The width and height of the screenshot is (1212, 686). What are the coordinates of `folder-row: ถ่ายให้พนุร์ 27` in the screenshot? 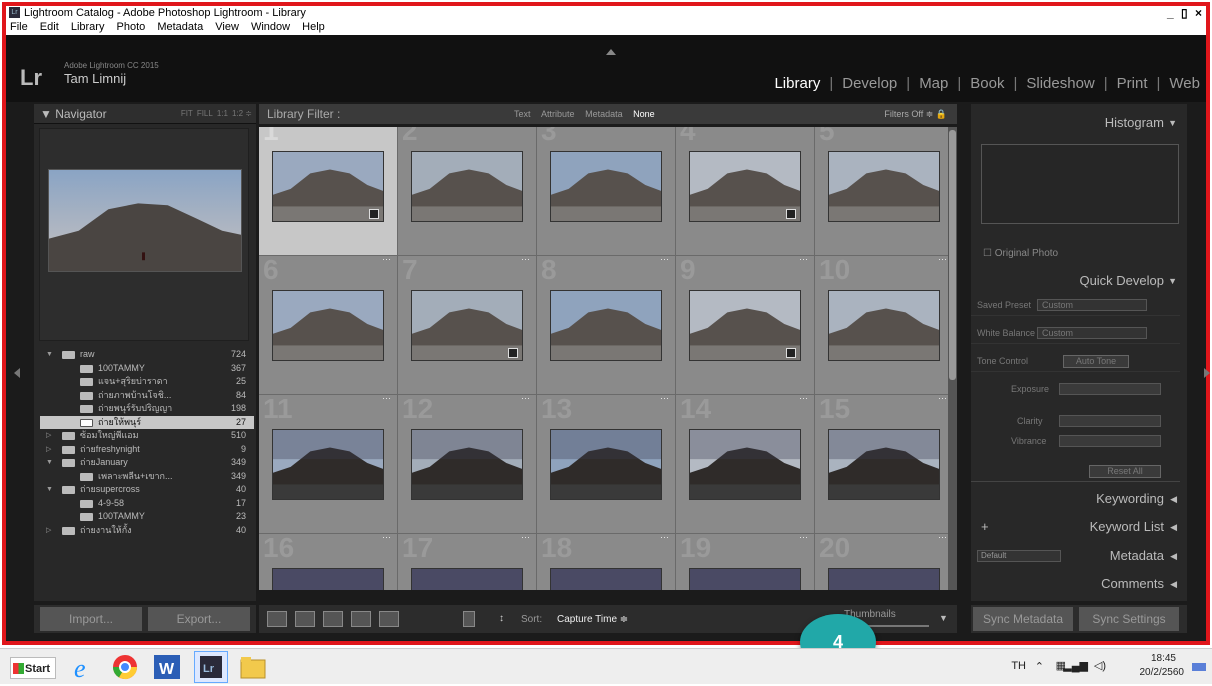 It's located at (147, 422).